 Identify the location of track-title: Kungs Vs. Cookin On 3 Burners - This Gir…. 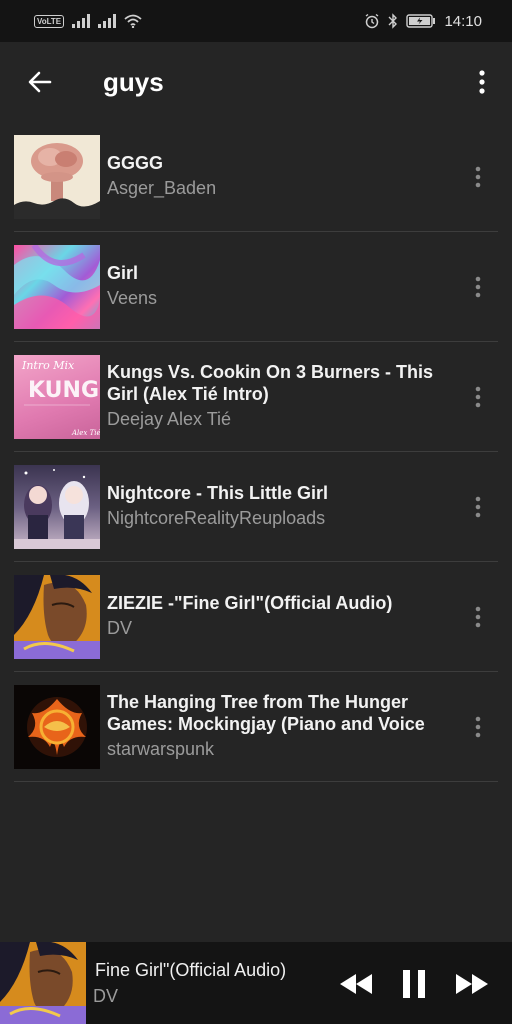
(270, 383).